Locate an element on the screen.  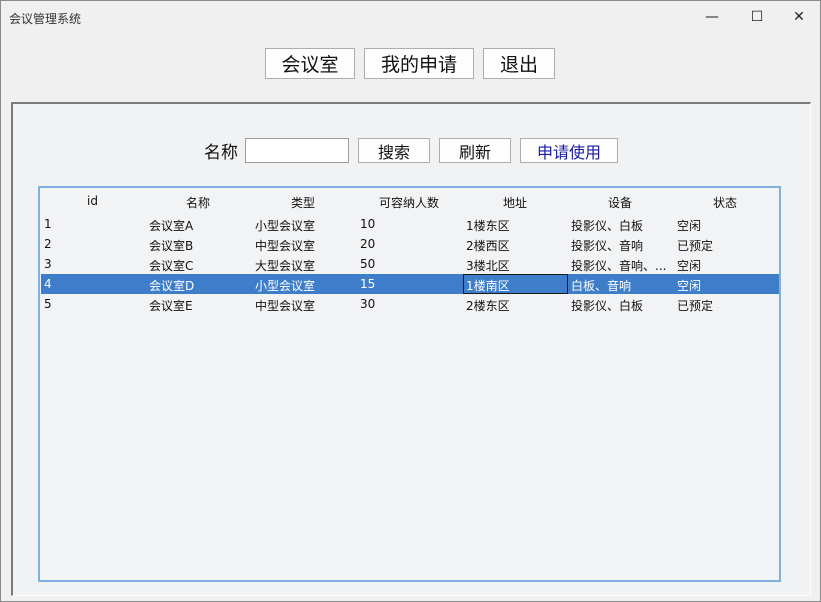
cell-capacity: 50 is located at coordinates (368, 264).